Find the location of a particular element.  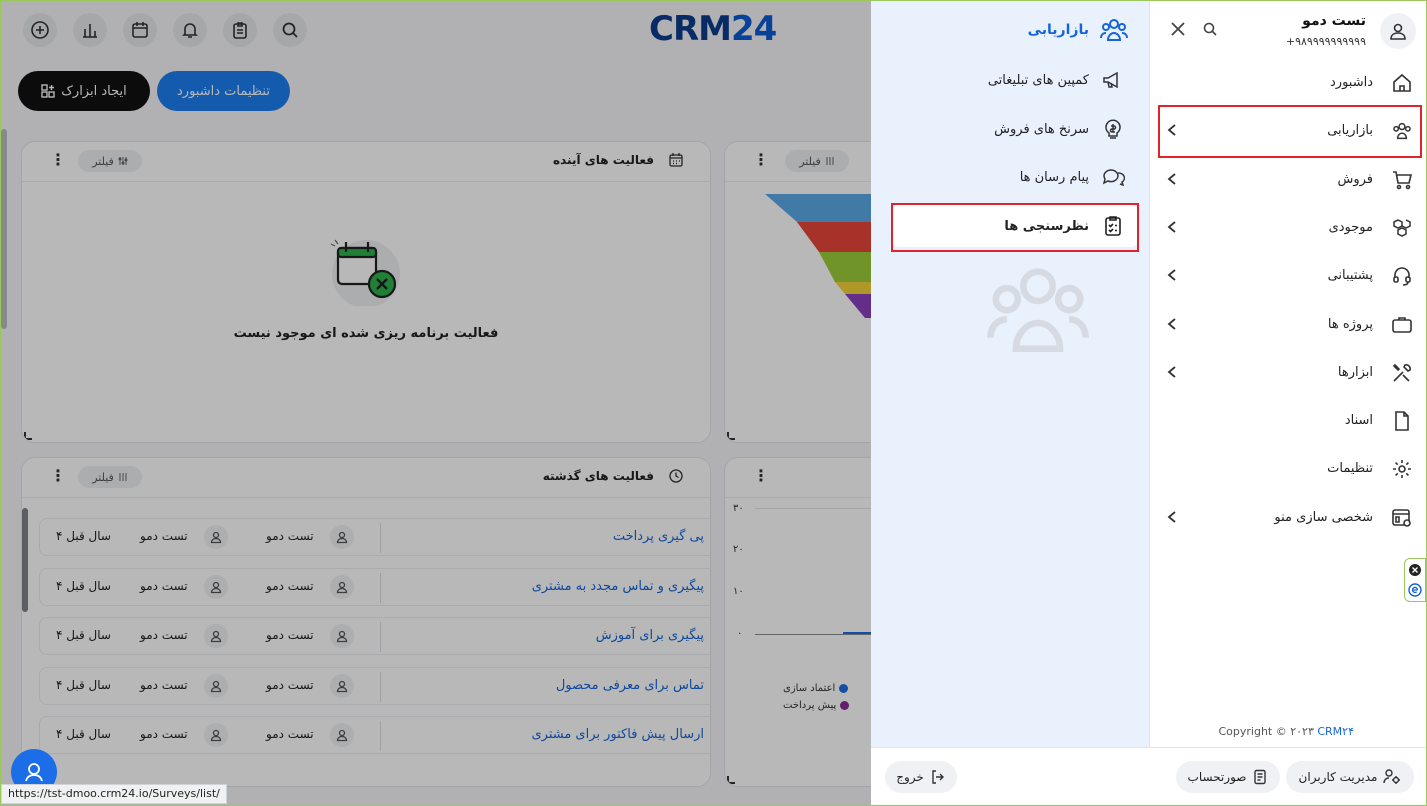

status-bar-url: https://tst-dmoo.crm24.io/Surveys/list/ is located at coordinates (114, 794).